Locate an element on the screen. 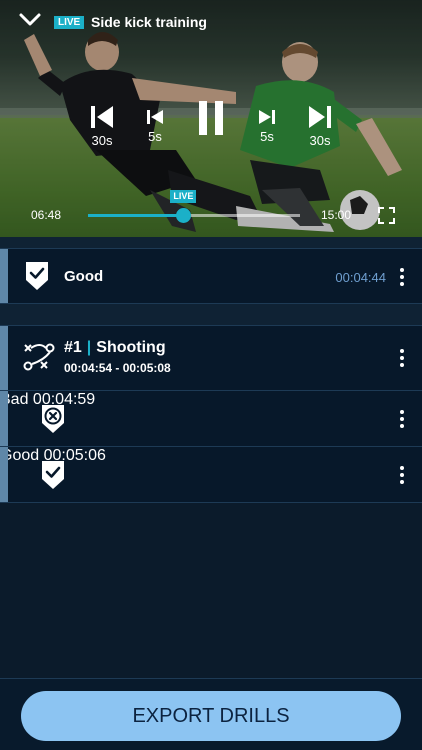 The height and width of the screenshot is (750, 422). event-verdict: Good is located at coordinates (84, 276).